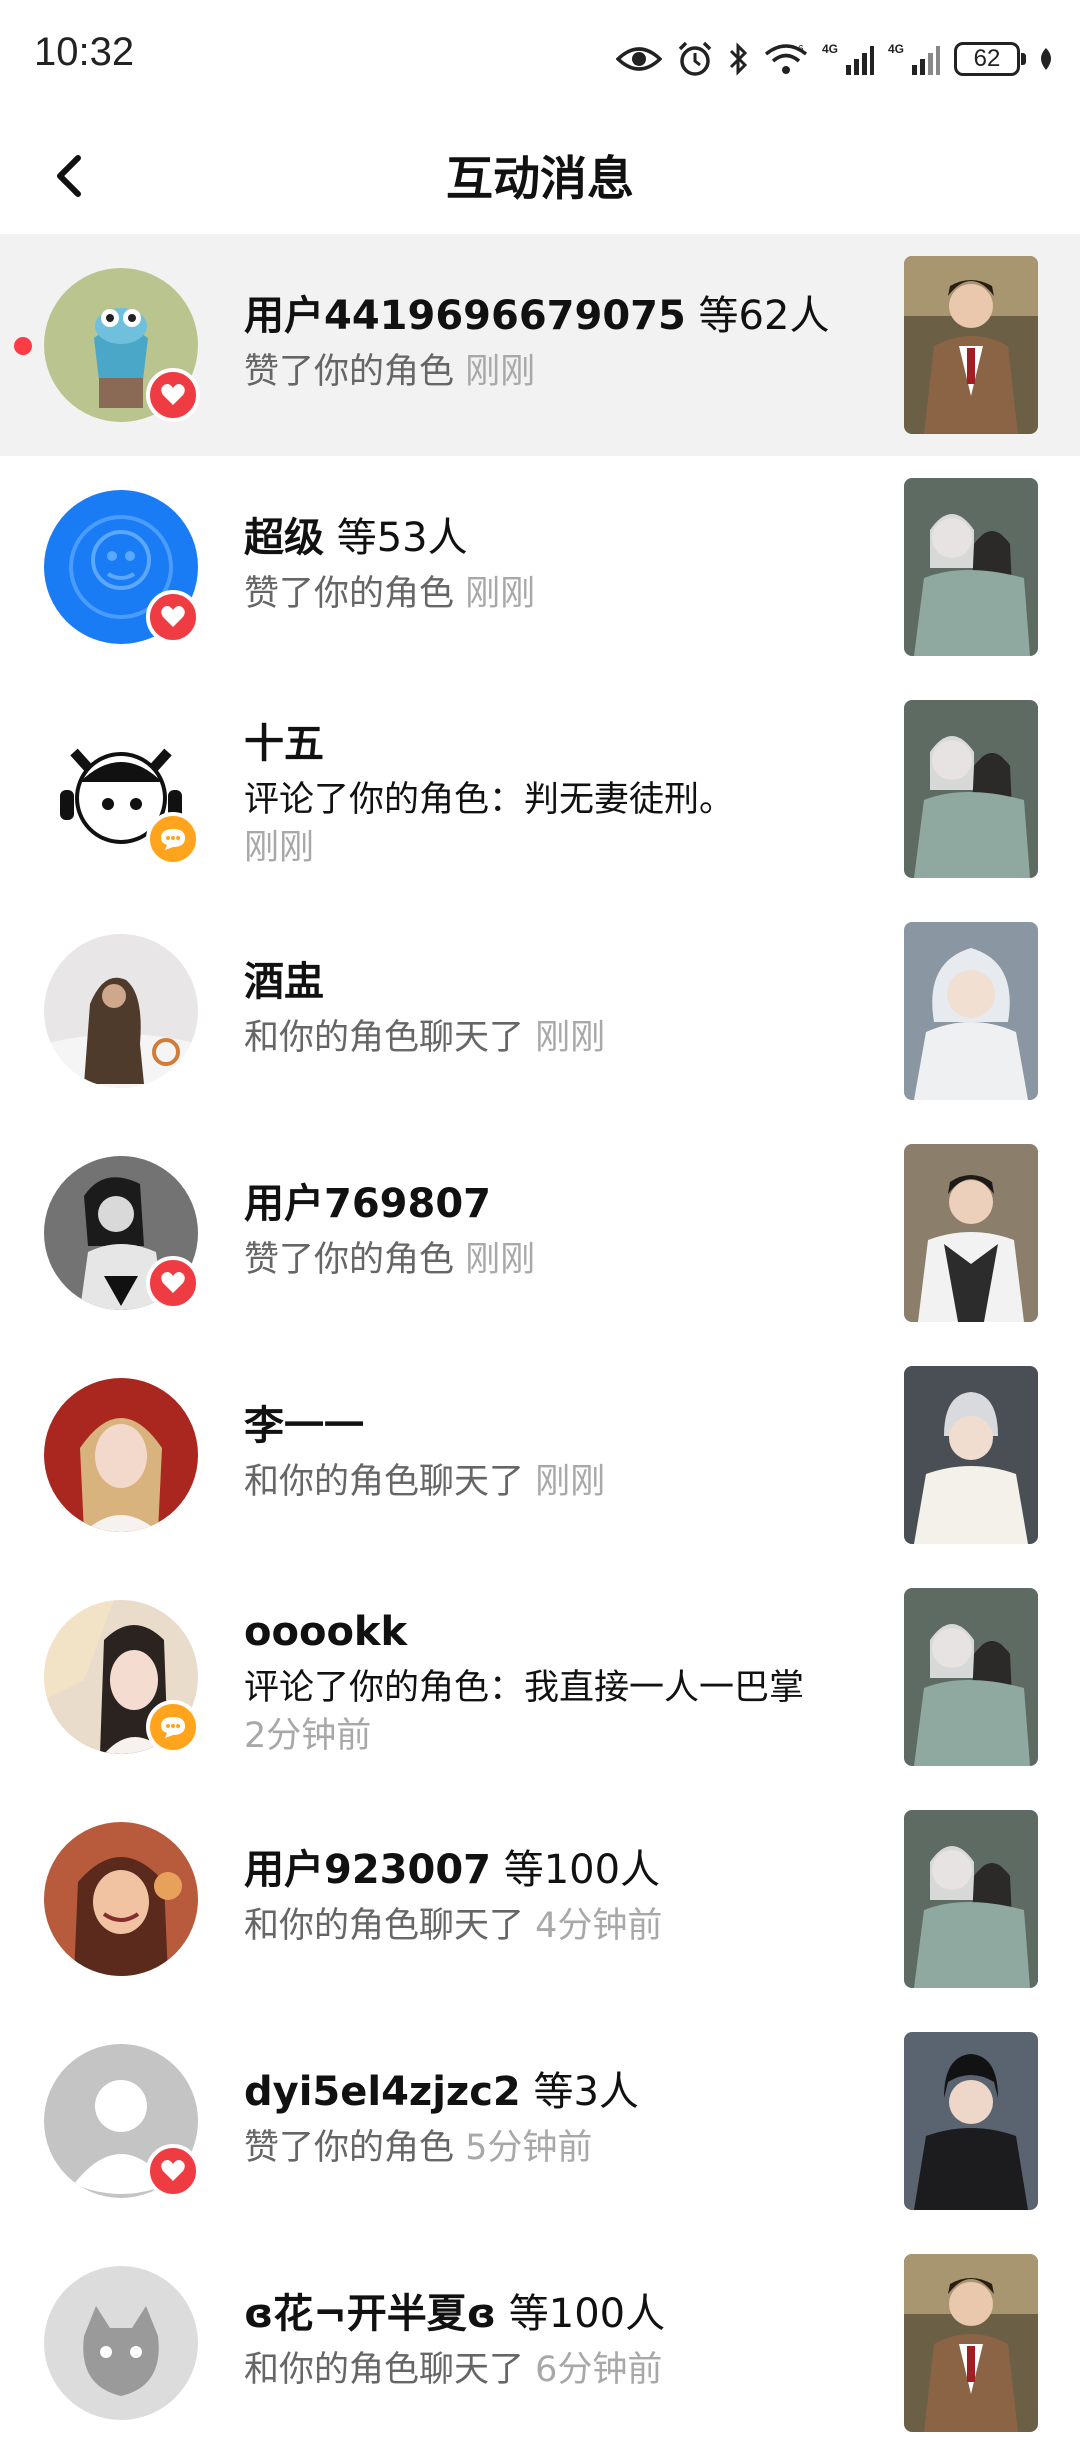  What do you see at coordinates (544, 1008) in the screenshot?
I see `item-text: 酒盅 和你的角色聊天了 刚刚` at bounding box center [544, 1008].